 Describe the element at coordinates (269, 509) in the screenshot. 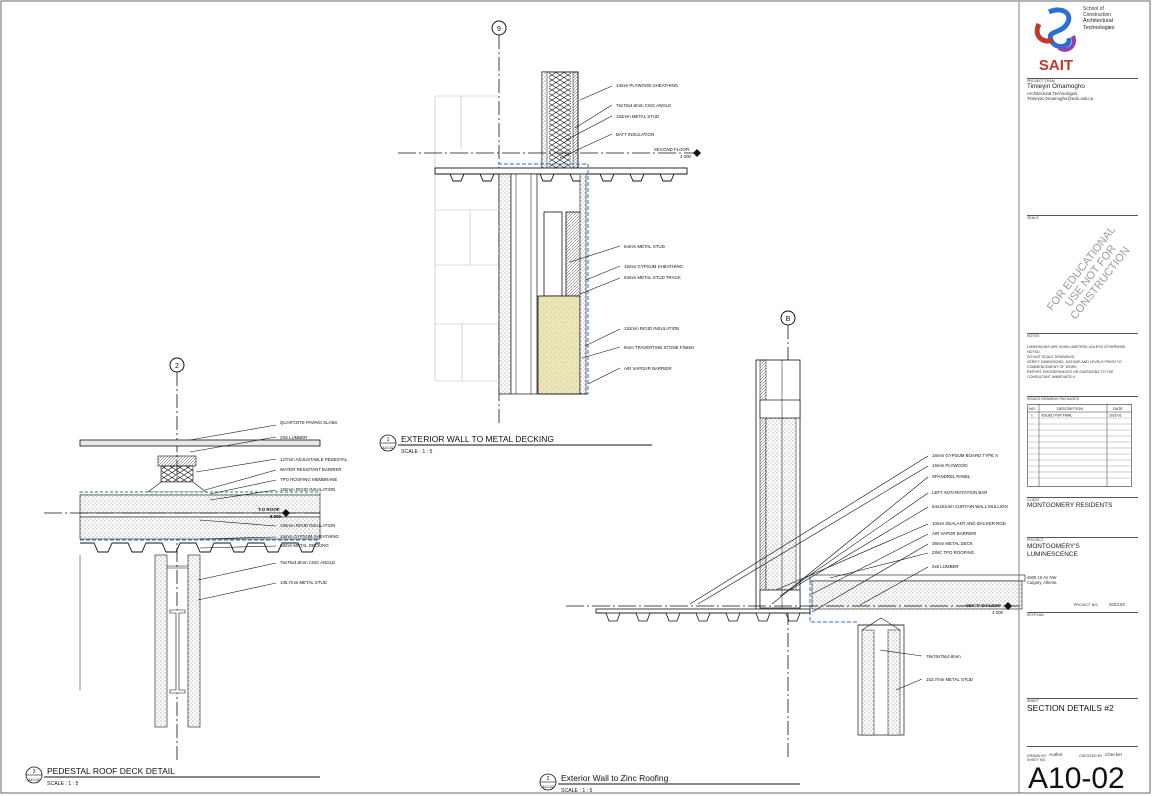

I see `level-name: T.O ROOF` at that location.